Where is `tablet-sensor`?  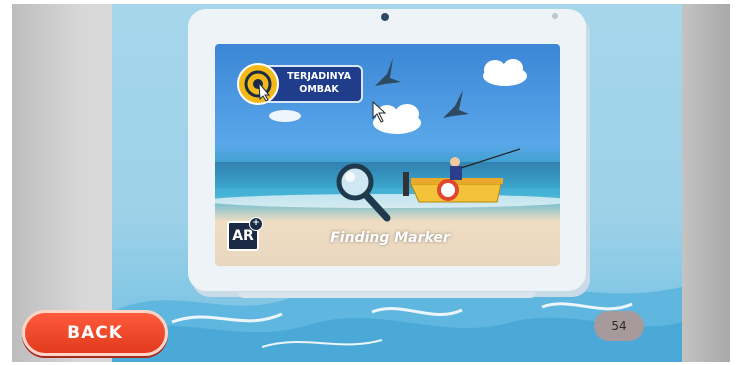 tablet-sensor is located at coordinates (555, 16).